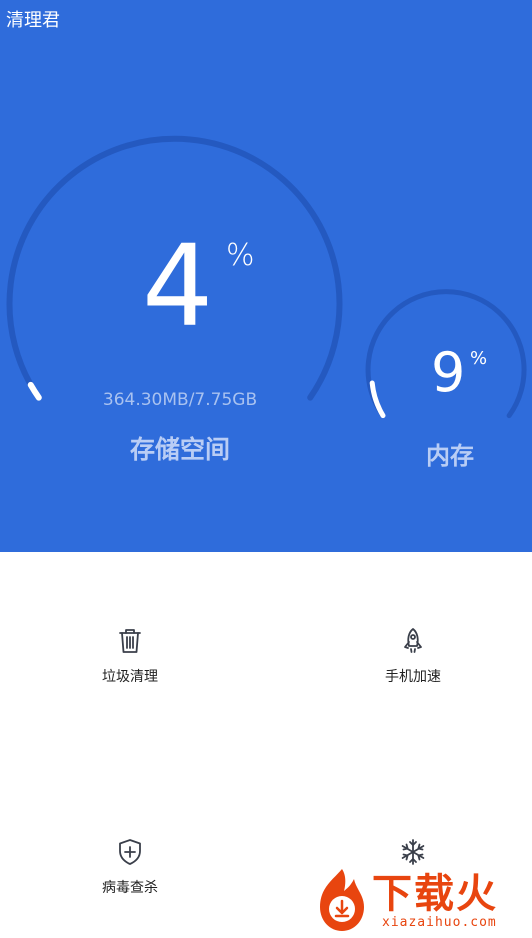 This screenshot has height=938, width=532. Describe the element at coordinates (180, 400) in the screenshot. I see `storage-usage-text: 364.30MB/7.75GB` at that location.